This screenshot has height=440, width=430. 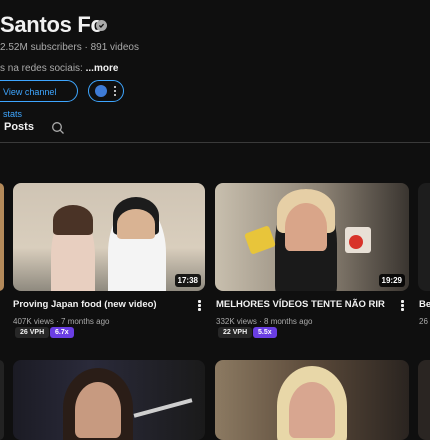 What do you see at coordinates (300, 304) in the screenshot?
I see `video-title: MELHORES VÍDEOS TENTE NÃO RIR` at bounding box center [300, 304].